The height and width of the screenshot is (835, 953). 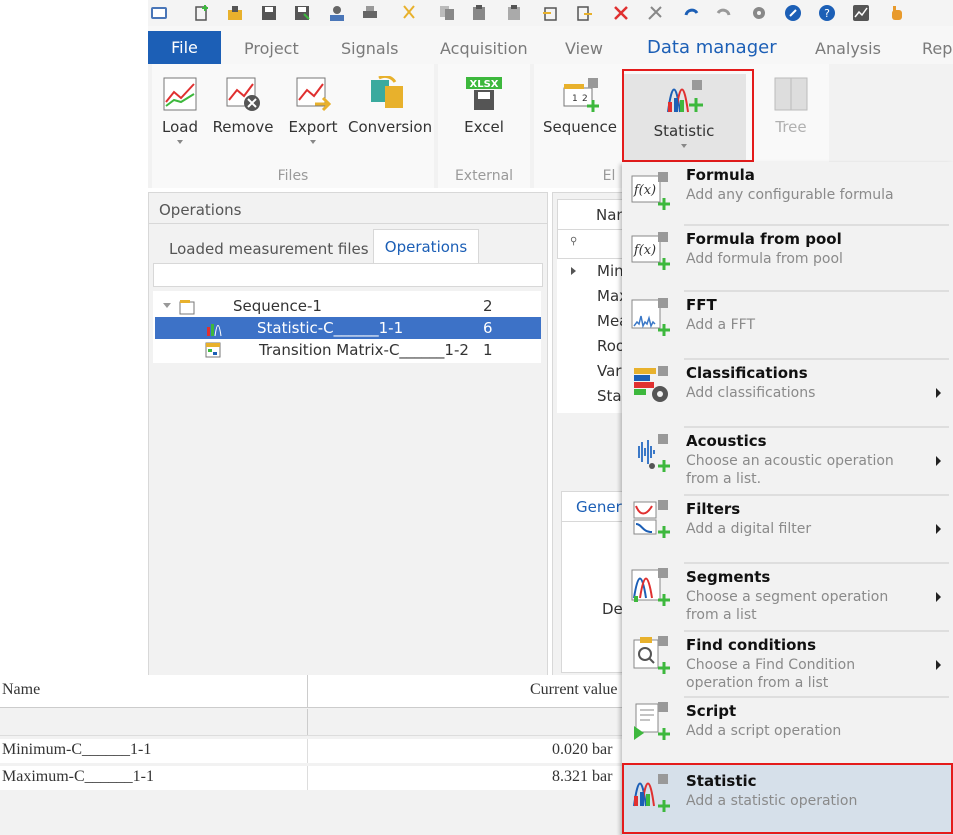 What do you see at coordinates (313, 94) in the screenshot?
I see `export-chart-icon` at bounding box center [313, 94].